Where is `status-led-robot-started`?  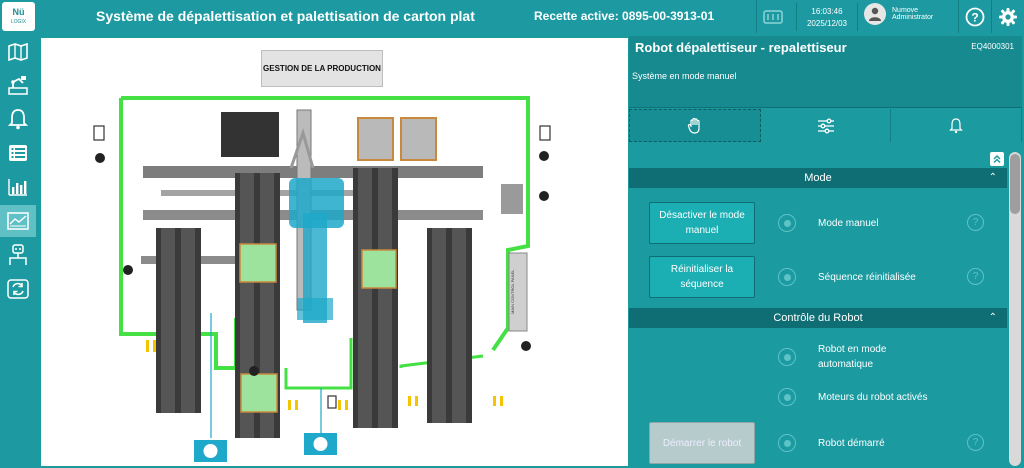 status-led-robot-started is located at coordinates (787, 443).